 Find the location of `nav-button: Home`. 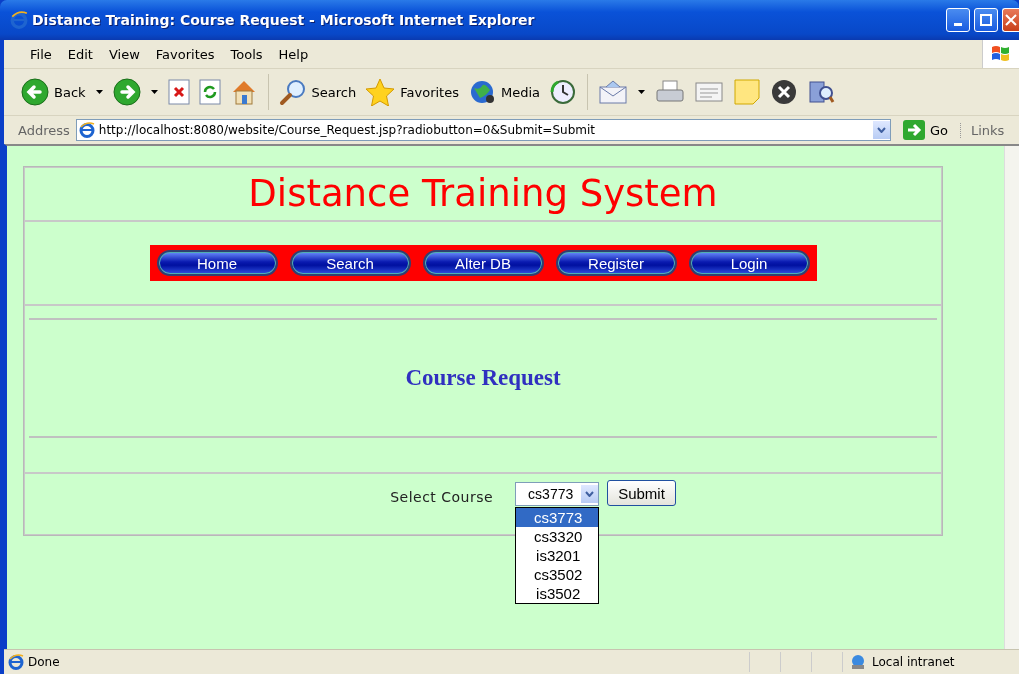

nav-button: Home is located at coordinates (217, 263).